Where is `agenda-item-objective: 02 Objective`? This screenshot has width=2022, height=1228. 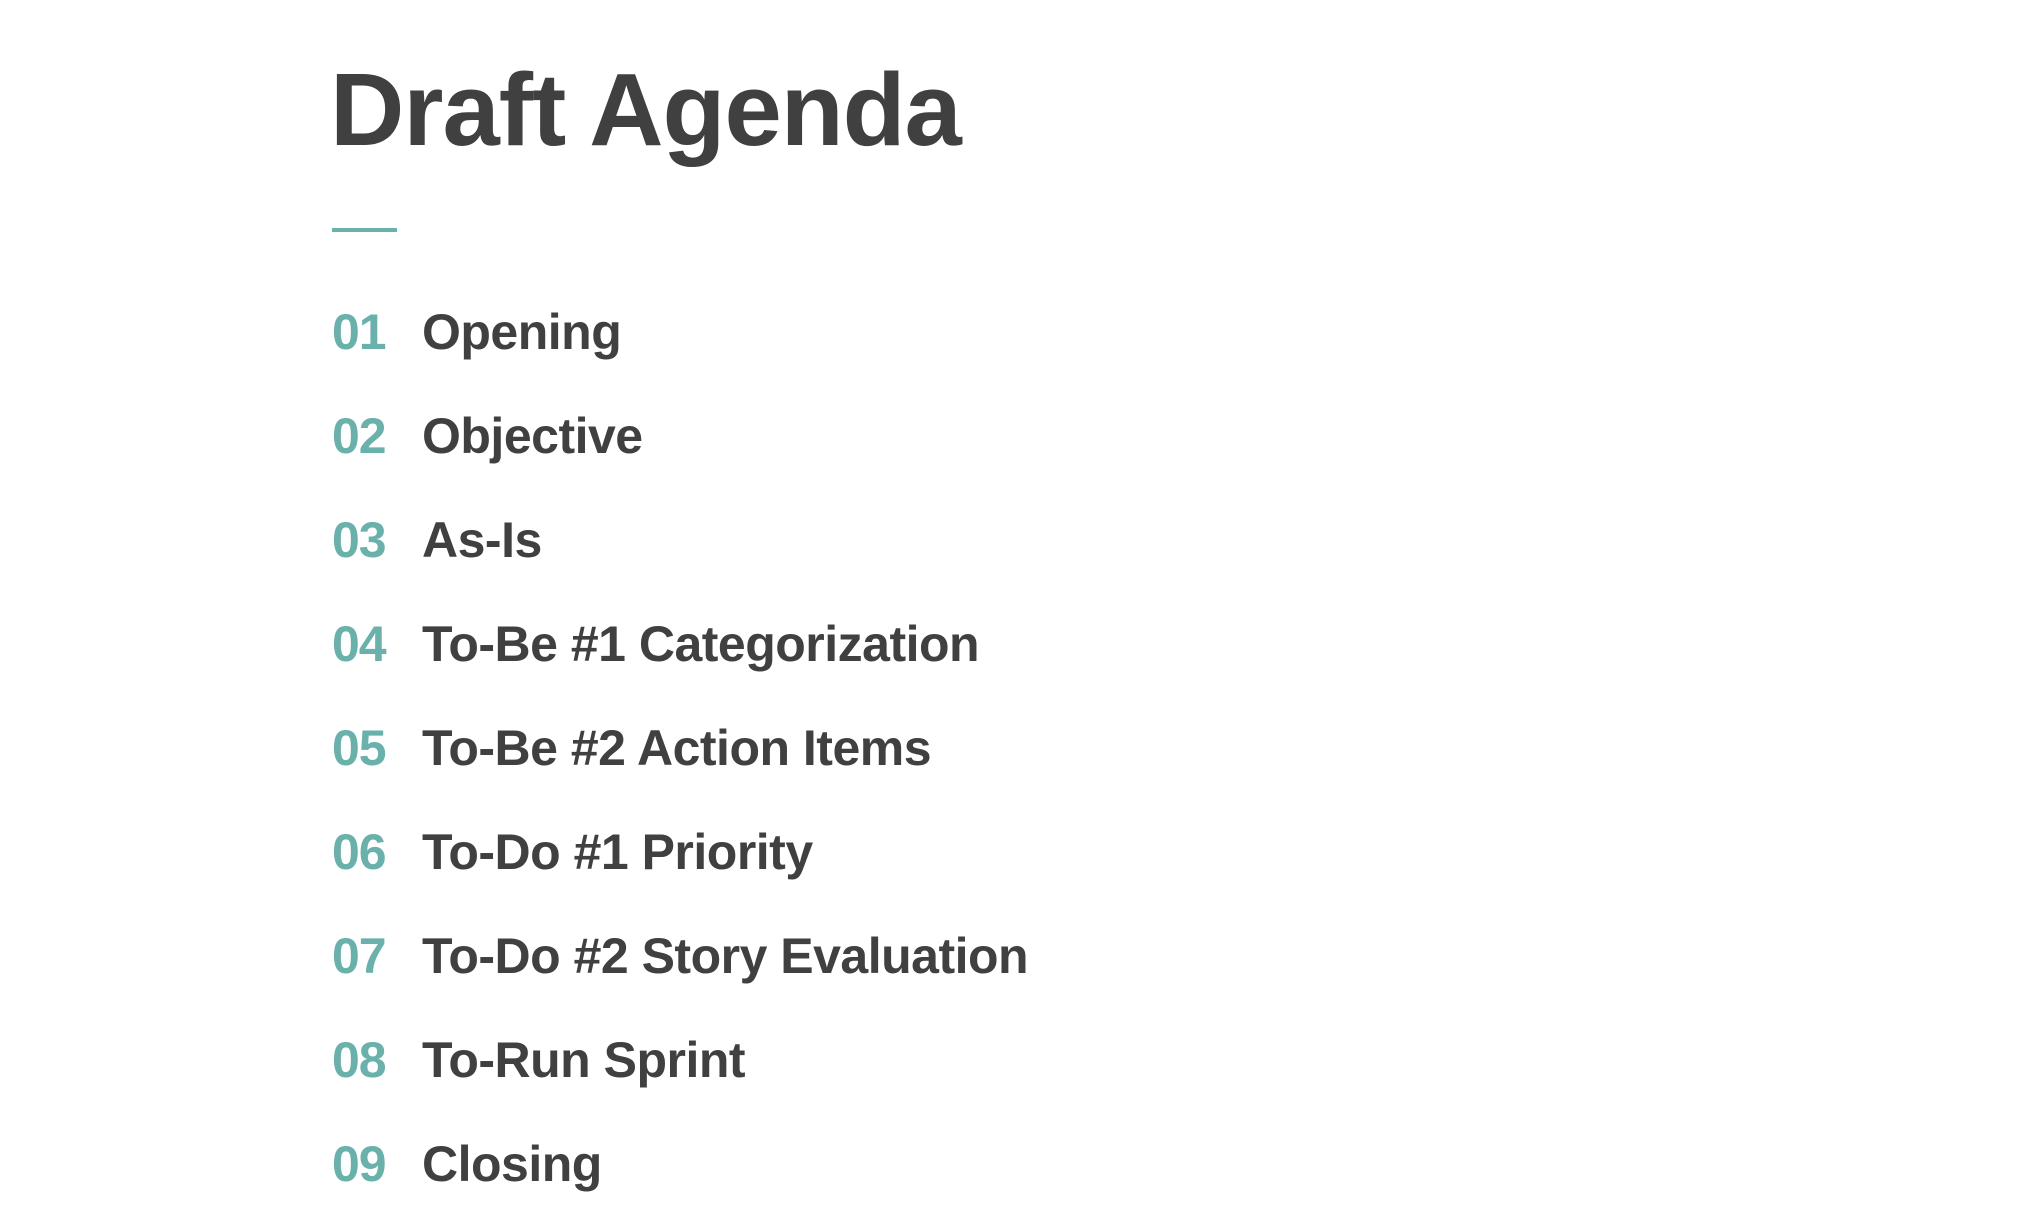
agenda-item-objective: 02 Objective is located at coordinates (680, 436).